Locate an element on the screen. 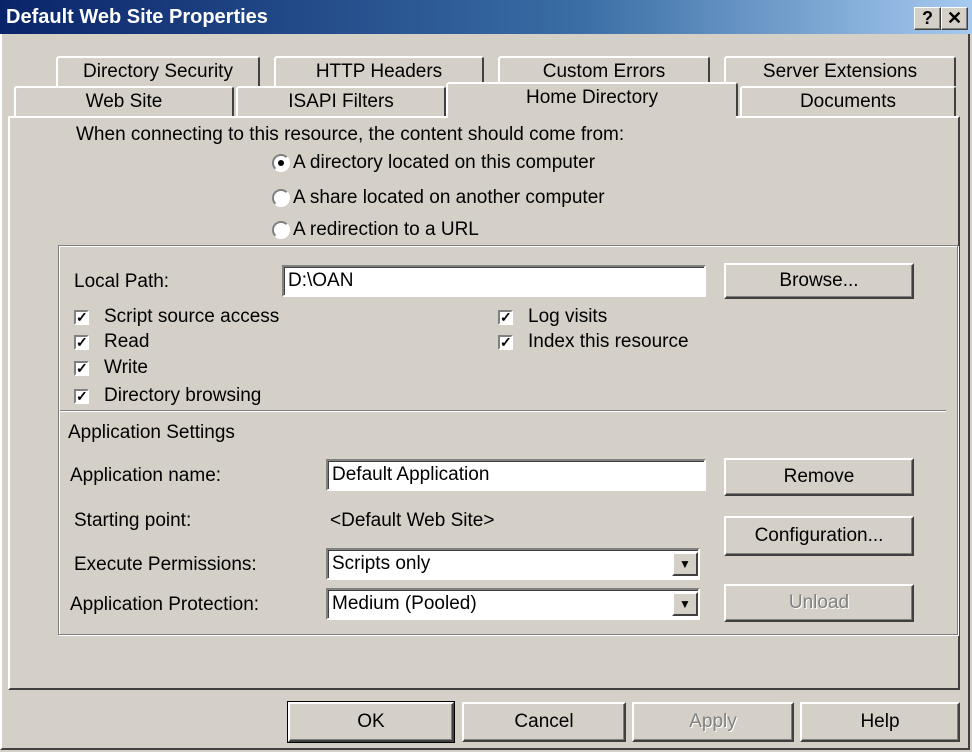 The height and width of the screenshot is (752, 972). app-protection-select: Medium (Pooled) is located at coordinates (513, 604).